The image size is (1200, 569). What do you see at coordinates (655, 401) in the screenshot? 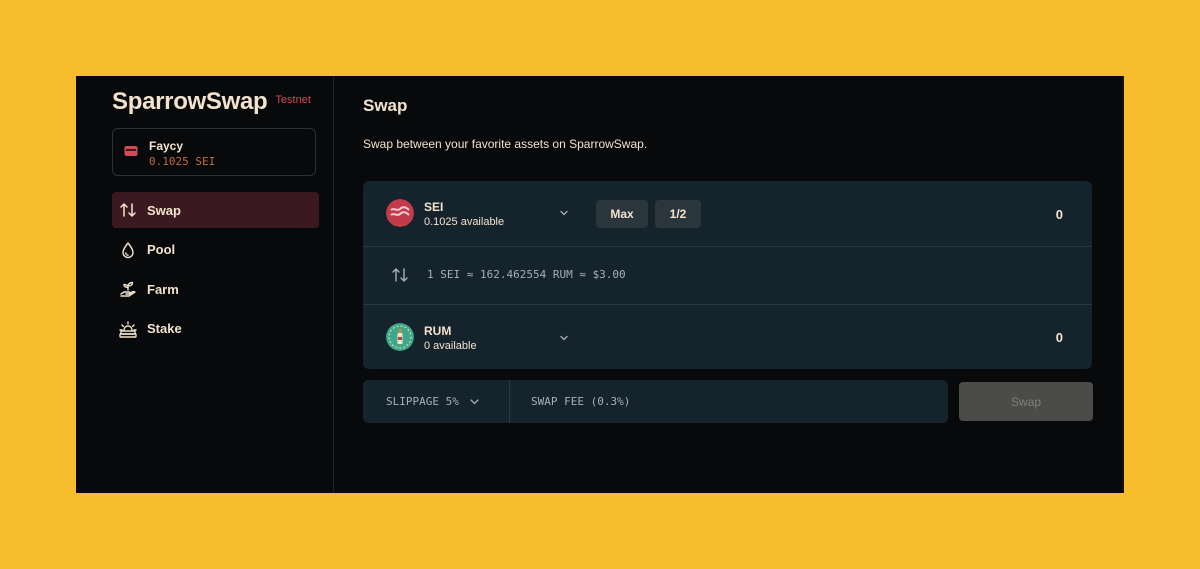
I see `swap-settings-bar: SLIPPAGE 5% SWAP FEE (0.3%)` at bounding box center [655, 401].